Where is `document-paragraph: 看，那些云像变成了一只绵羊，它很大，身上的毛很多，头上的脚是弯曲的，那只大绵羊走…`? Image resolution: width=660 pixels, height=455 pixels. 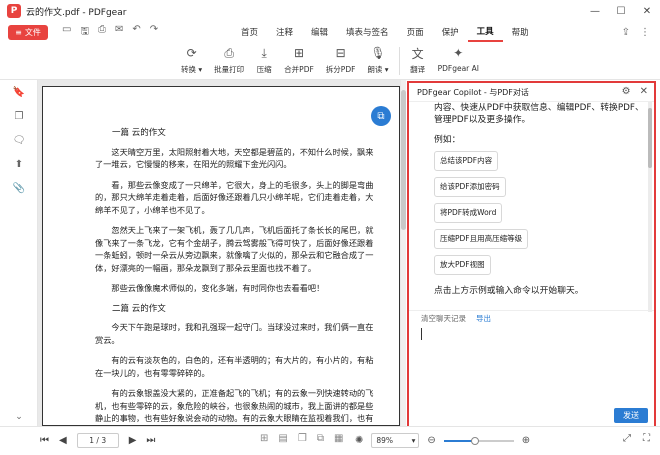 document-paragraph: 看，那些云像变成了一只绵羊，它很大，身上的毛很多，头上的脚是弯曲的，那只大绵羊走… is located at coordinates (234, 197).